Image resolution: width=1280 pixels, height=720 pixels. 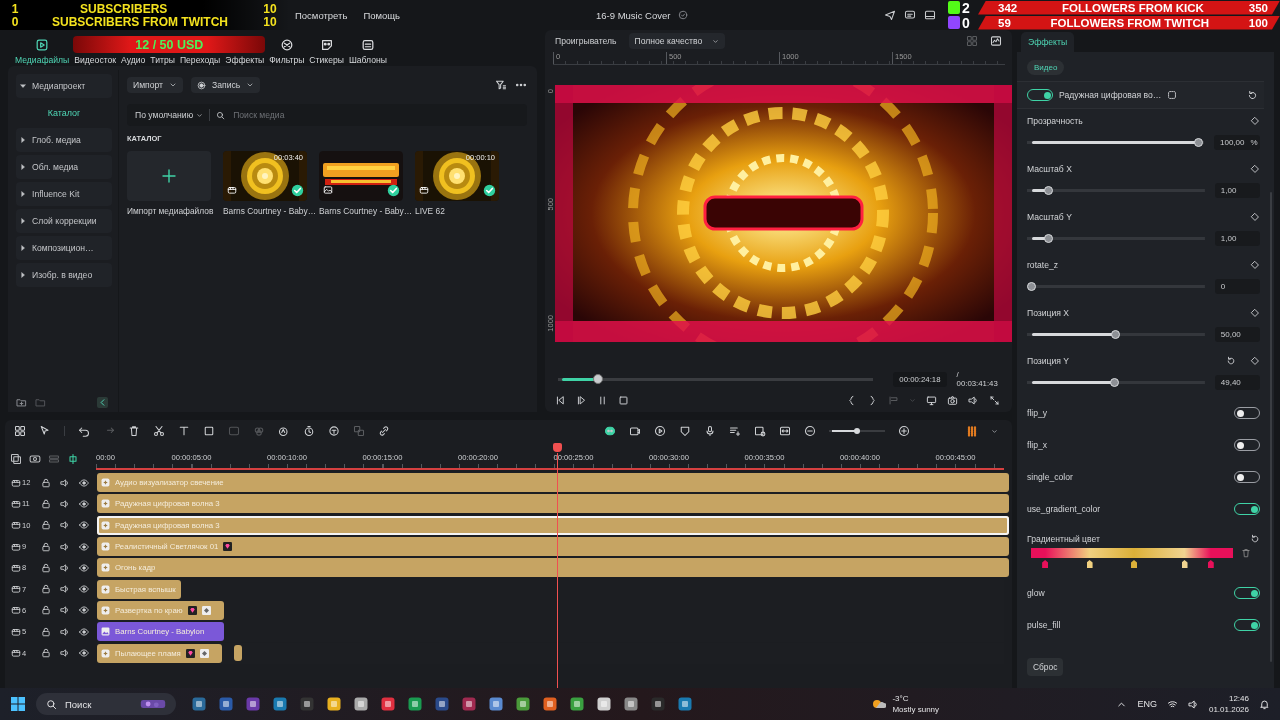 What do you see at coordinates (64, 113) in the screenshot?
I see `sidebar-item: Каталог` at bounding box center [64, 113].